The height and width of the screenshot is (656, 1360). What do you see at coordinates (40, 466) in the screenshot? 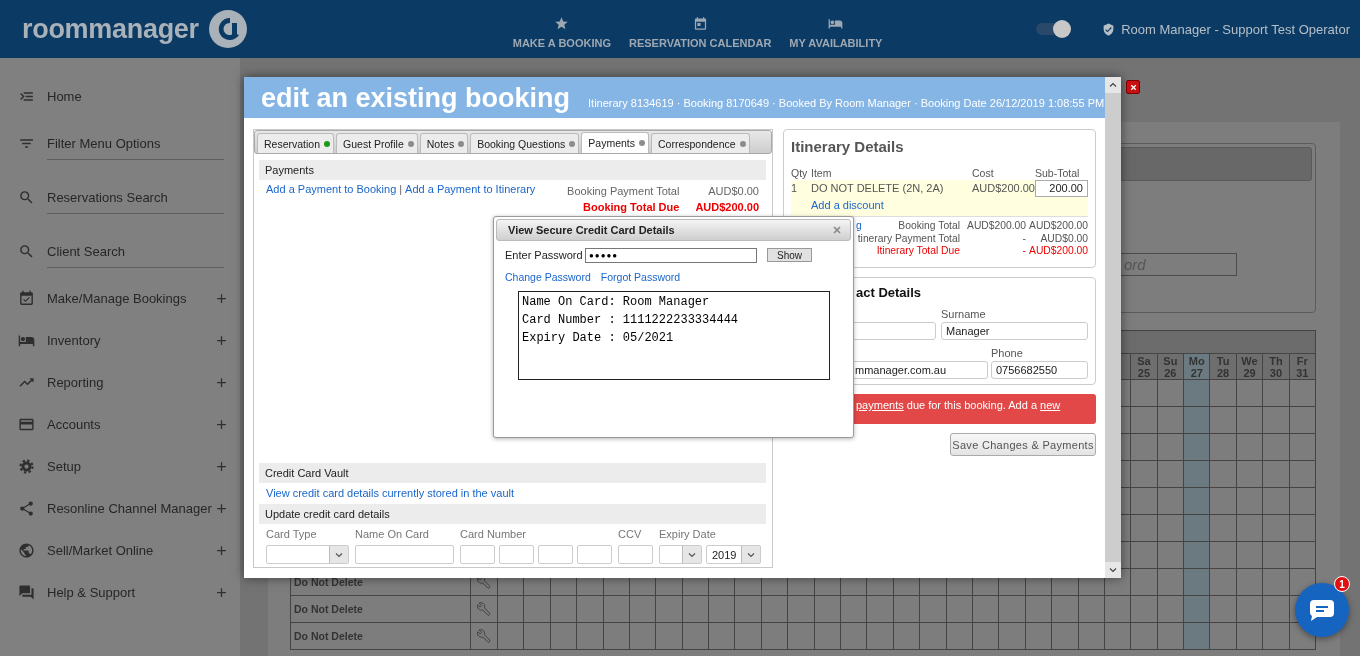
I see `sidebar-item: Setup` at bounding box center [40, 466].